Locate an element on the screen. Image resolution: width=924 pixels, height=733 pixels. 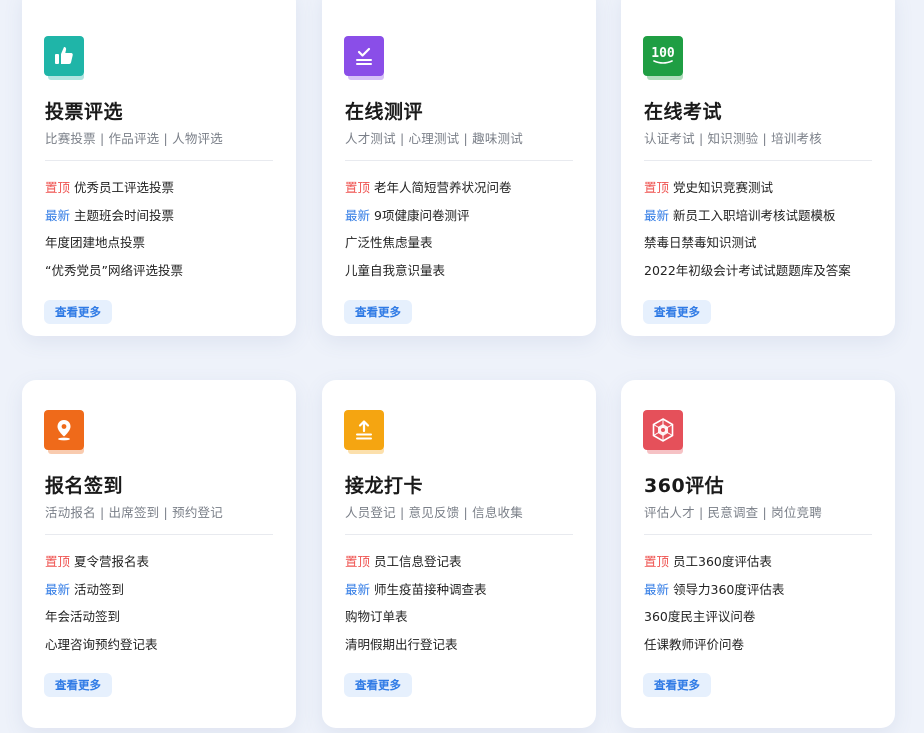
list-item-text: 主题班会时间投票 is located at coordinates (124, 215).